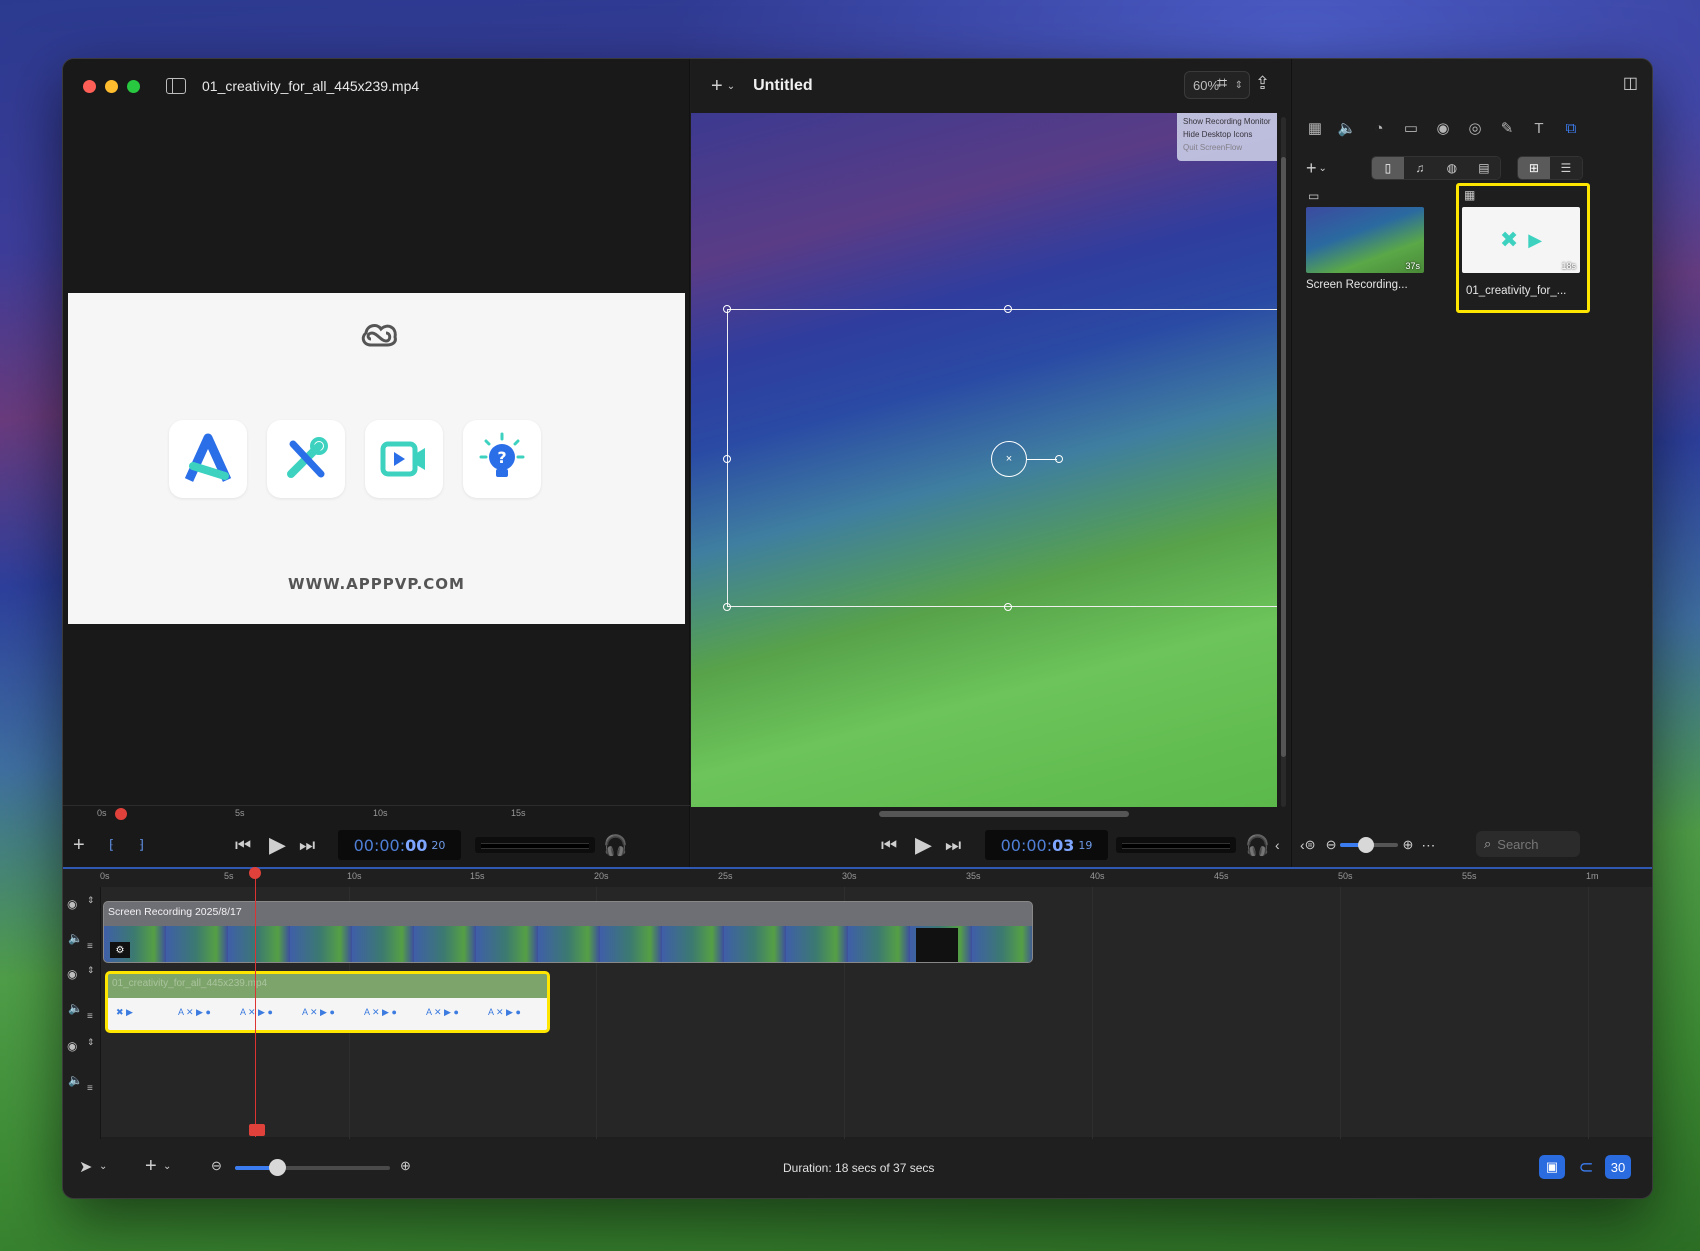 The image size is (1700, 1251). I want to click on rotation-handle, so click(1059, 459).